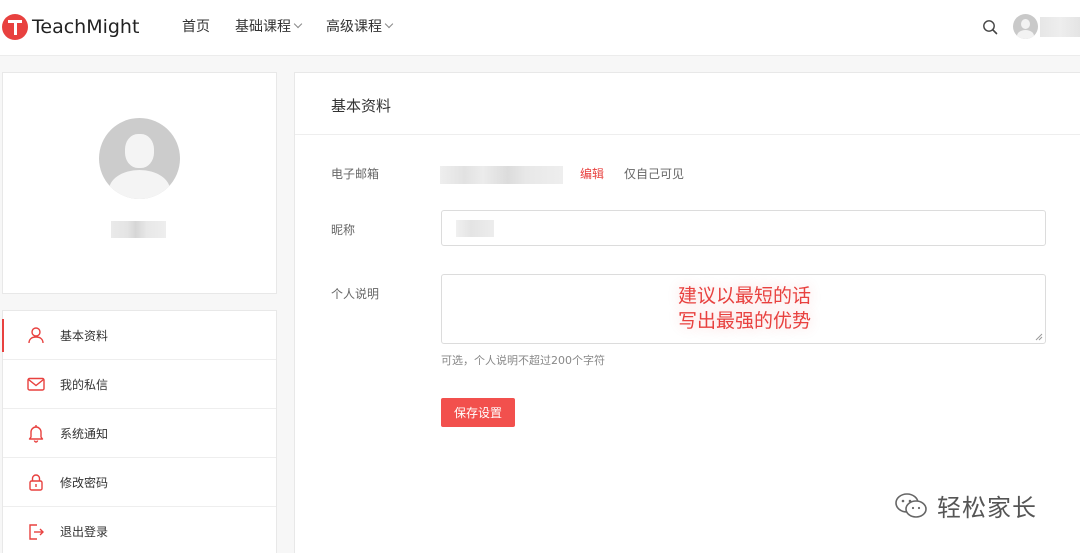 The width and height of the screenshot is (1080, 553). I want to click on sidebar-item-logout: 退出登录, so click(139, 530).